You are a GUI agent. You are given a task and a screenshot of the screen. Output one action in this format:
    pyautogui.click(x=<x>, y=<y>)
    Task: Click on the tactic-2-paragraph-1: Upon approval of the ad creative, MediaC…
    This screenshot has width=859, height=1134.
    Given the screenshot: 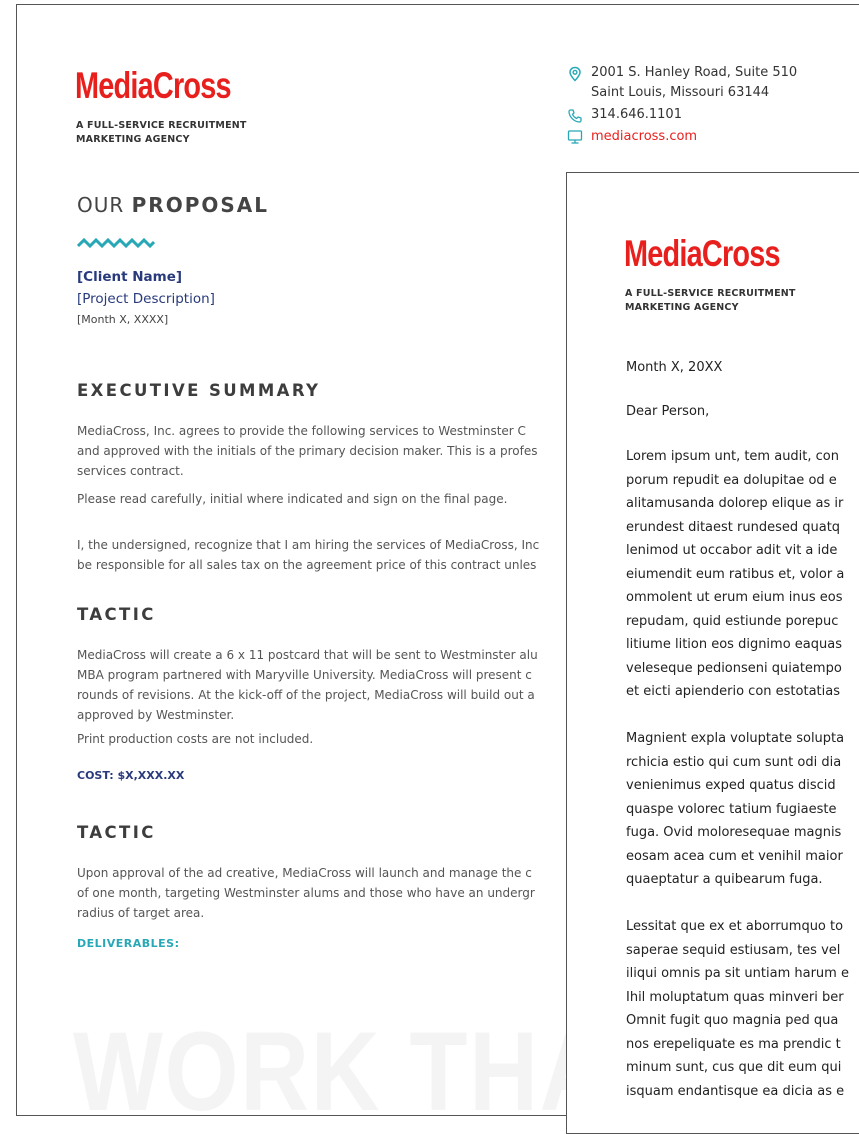 What is the action you would take?
    pyautogui.click(x=306, y=893)
    